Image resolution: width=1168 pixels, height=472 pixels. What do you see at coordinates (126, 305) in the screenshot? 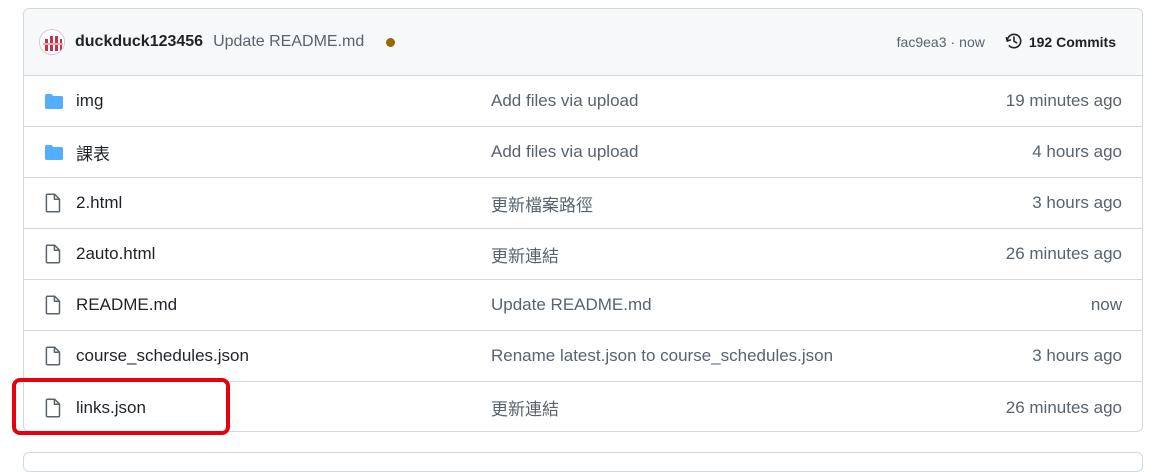
I see `file-name-link: README.md` at bounding box center [126, 305].